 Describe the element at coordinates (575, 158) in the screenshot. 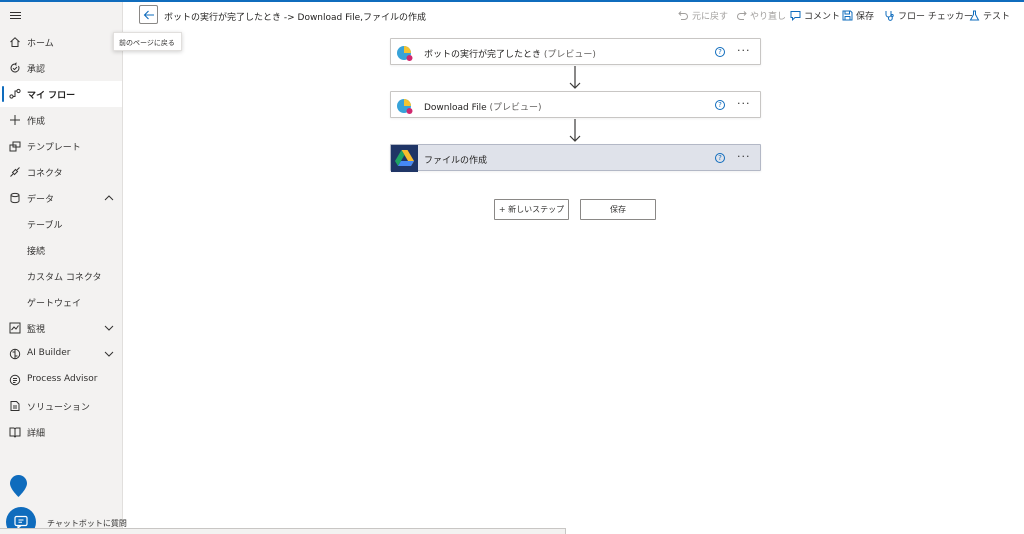

I see `flow-step-card-selected: ファイルの作成 ? ···` at that location.